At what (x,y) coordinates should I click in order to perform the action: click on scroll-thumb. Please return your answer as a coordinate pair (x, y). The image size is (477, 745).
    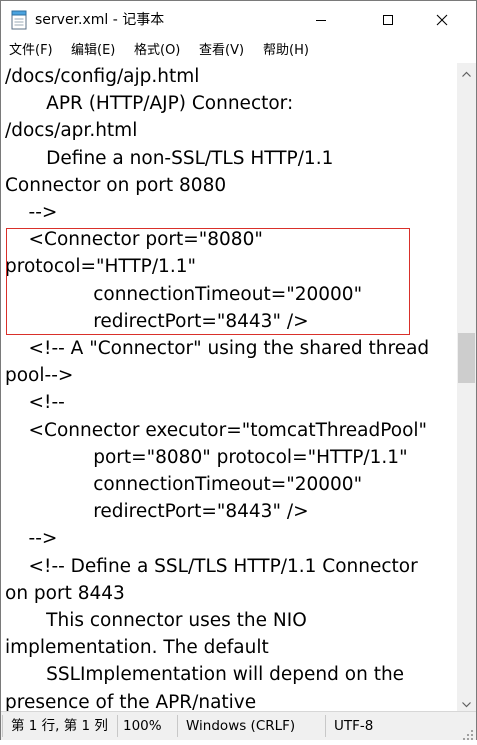
    Looking at the image, I should click on (466, 358).